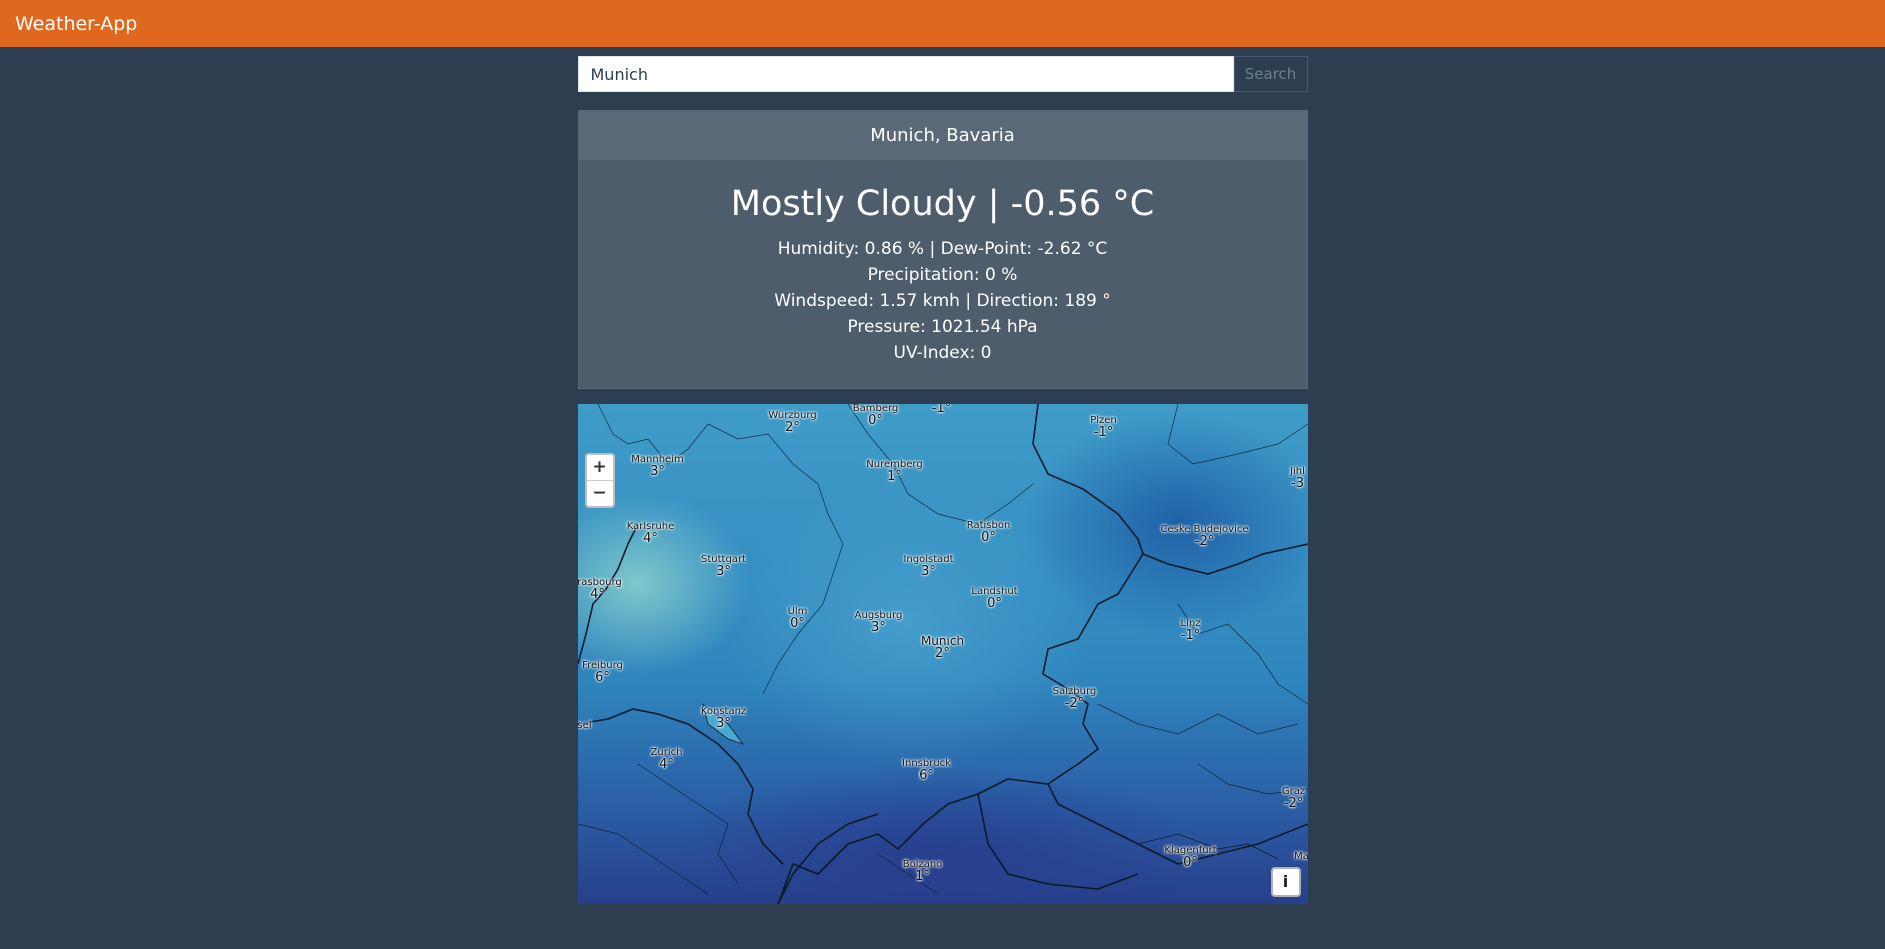 Image resolution: width=1885 pixels, height=949 pixels. I want to click on uv-index: UV-Index: 0, so click(942, 353).